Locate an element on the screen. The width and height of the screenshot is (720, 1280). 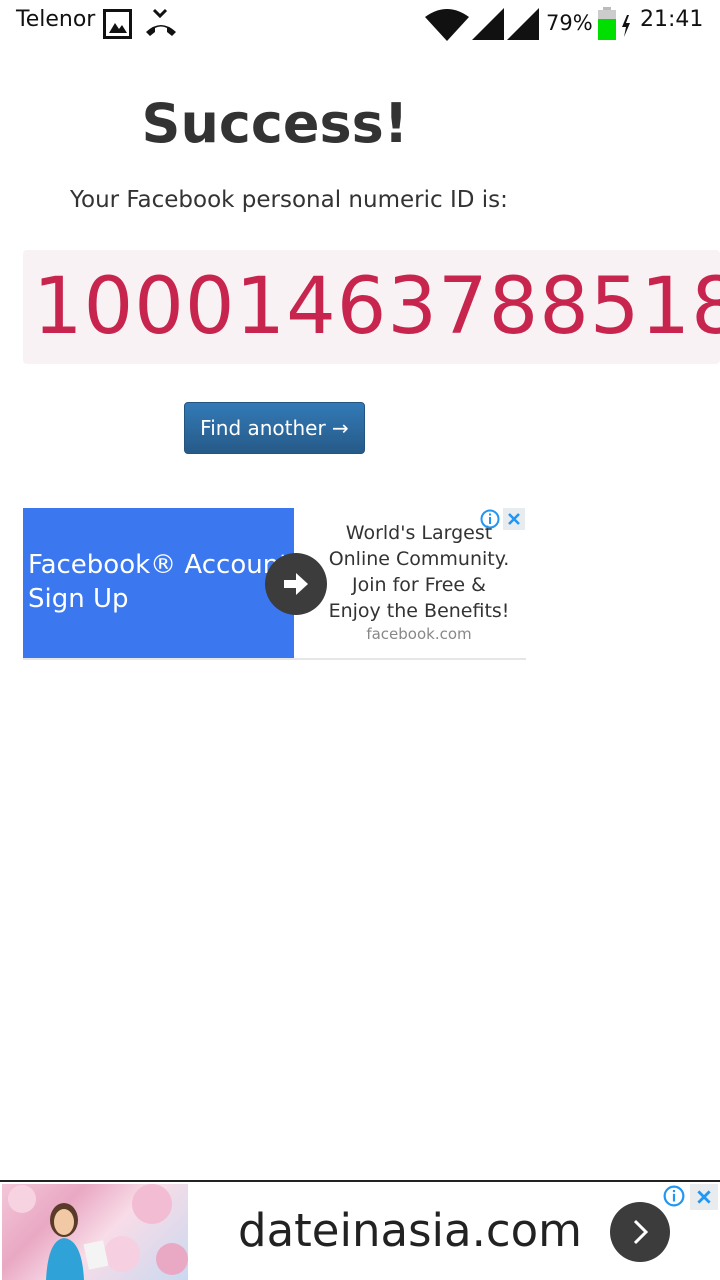
chevron-right-icon is located at coordinates (640, 1232).